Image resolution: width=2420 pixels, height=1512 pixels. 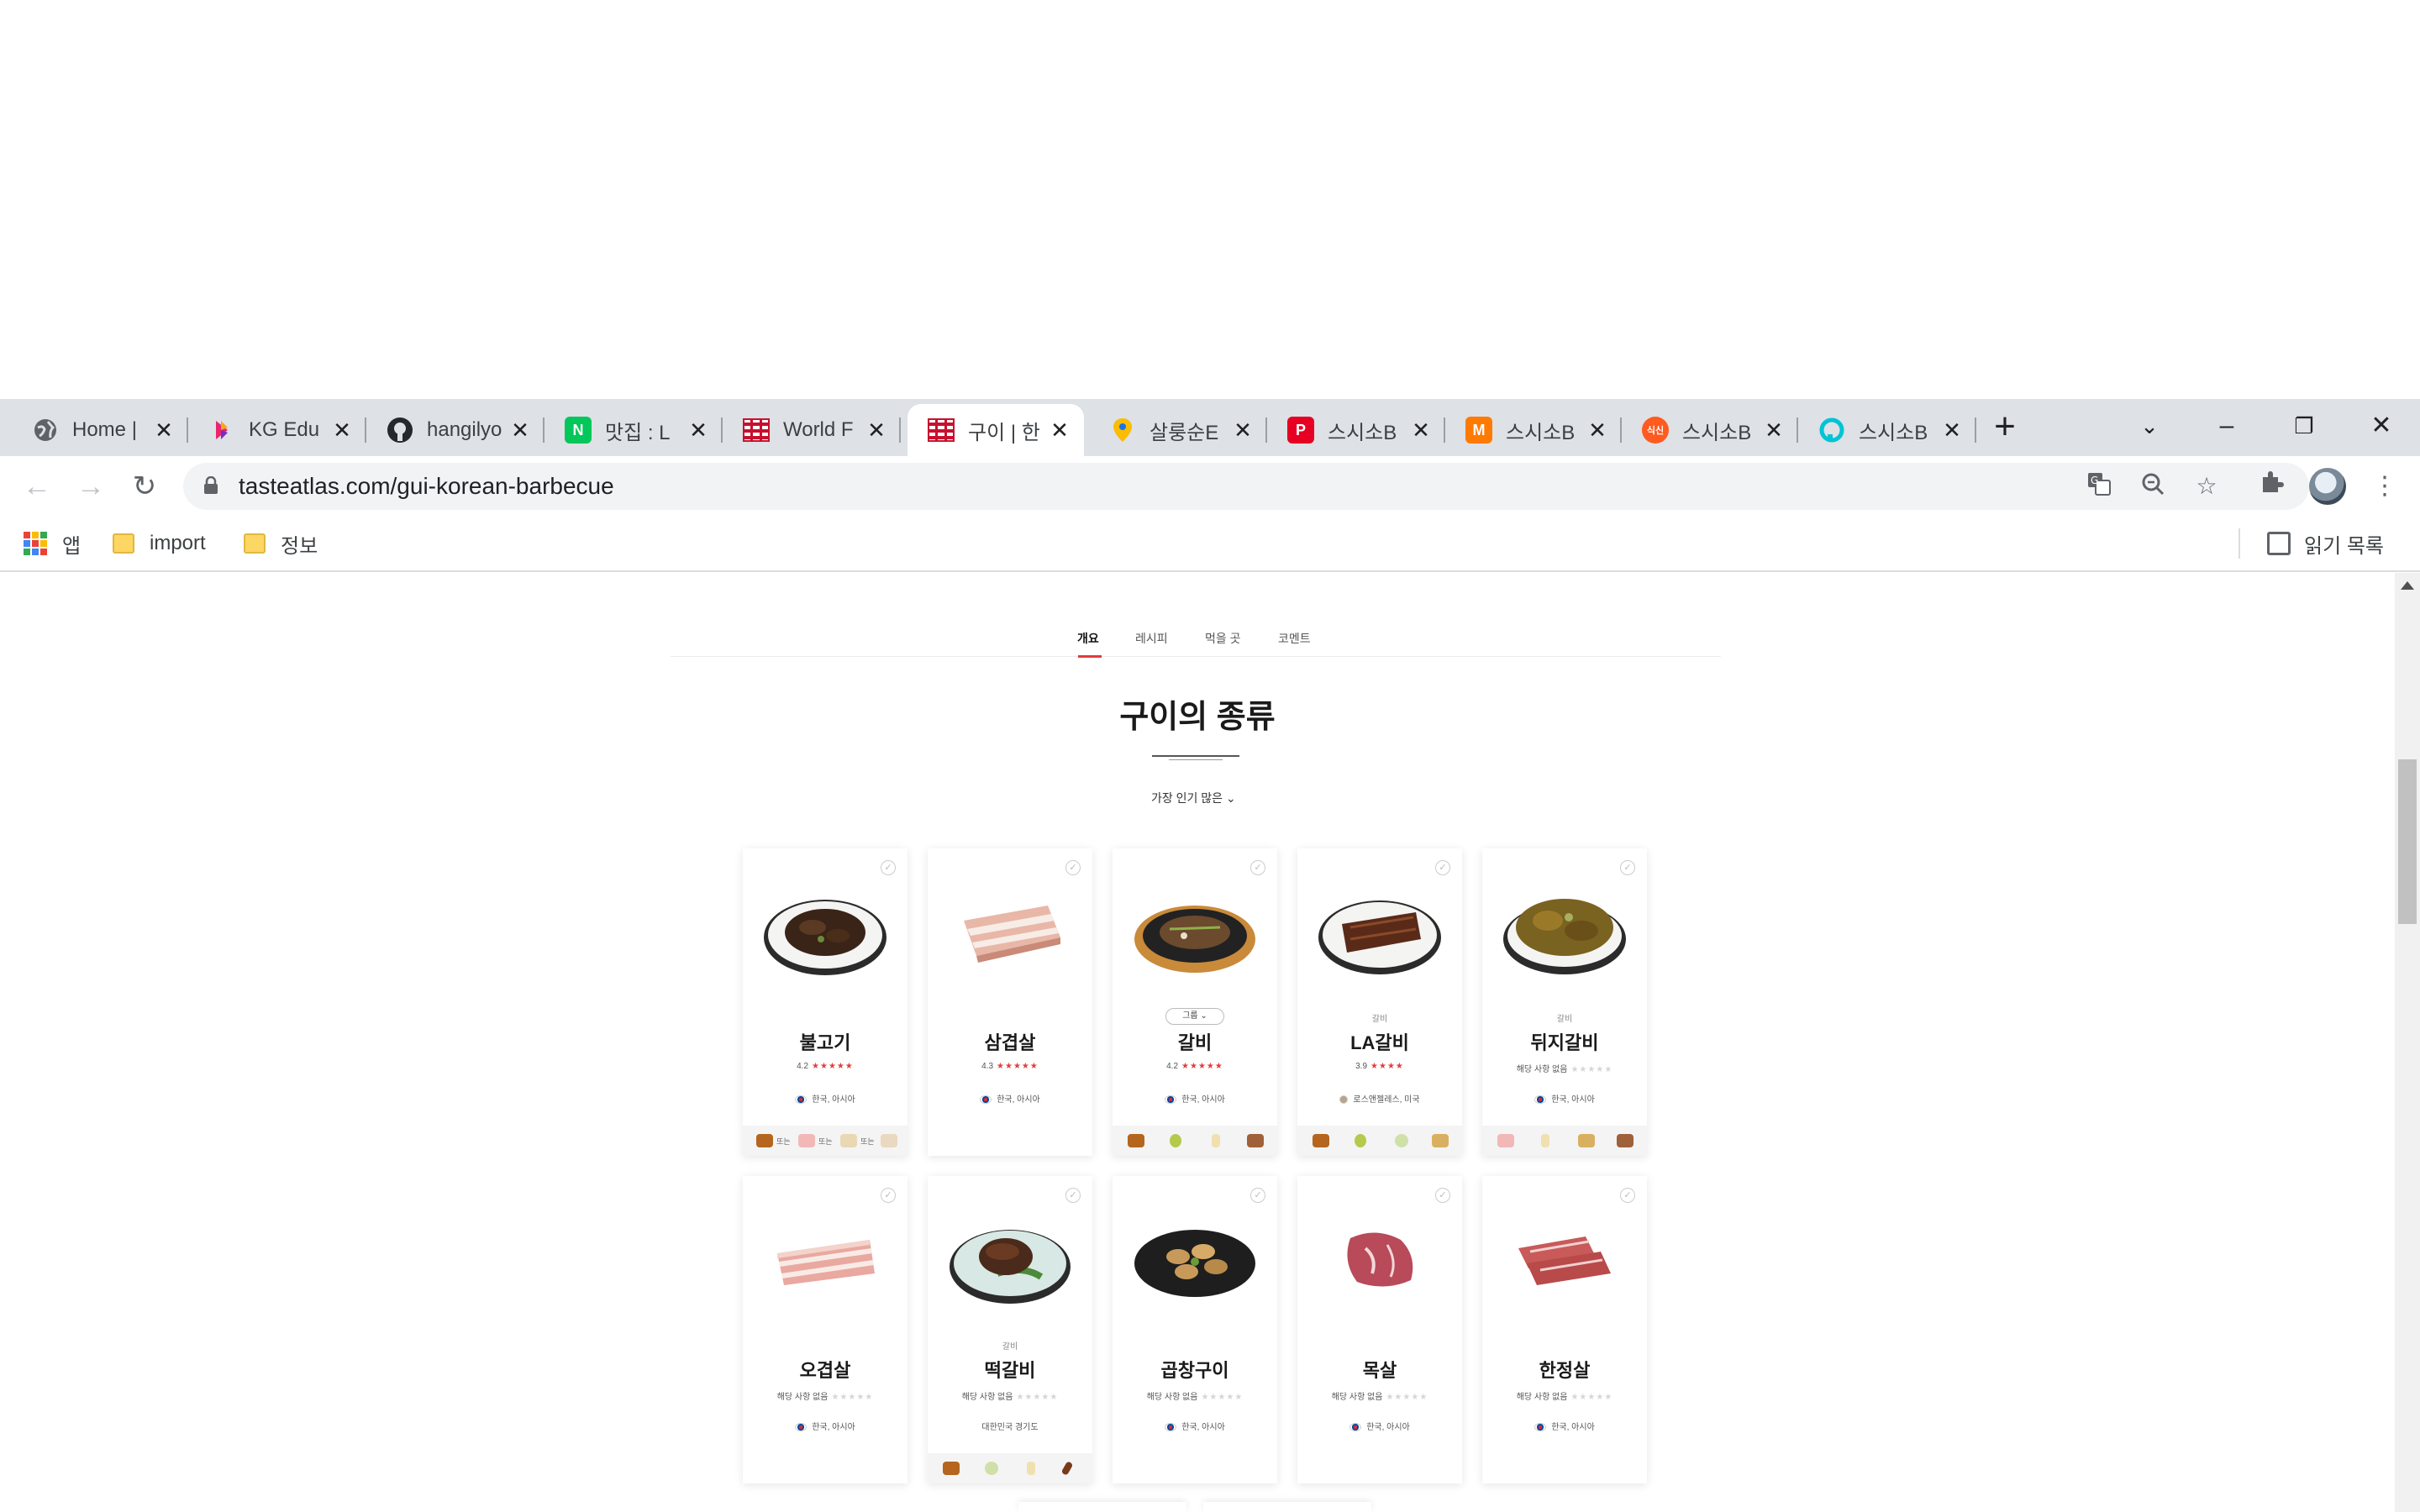 What do you see at coordinates (1300, 430) in the screenshot?
I see `p-logo-icon: P` at bounding box center [1300, 430].